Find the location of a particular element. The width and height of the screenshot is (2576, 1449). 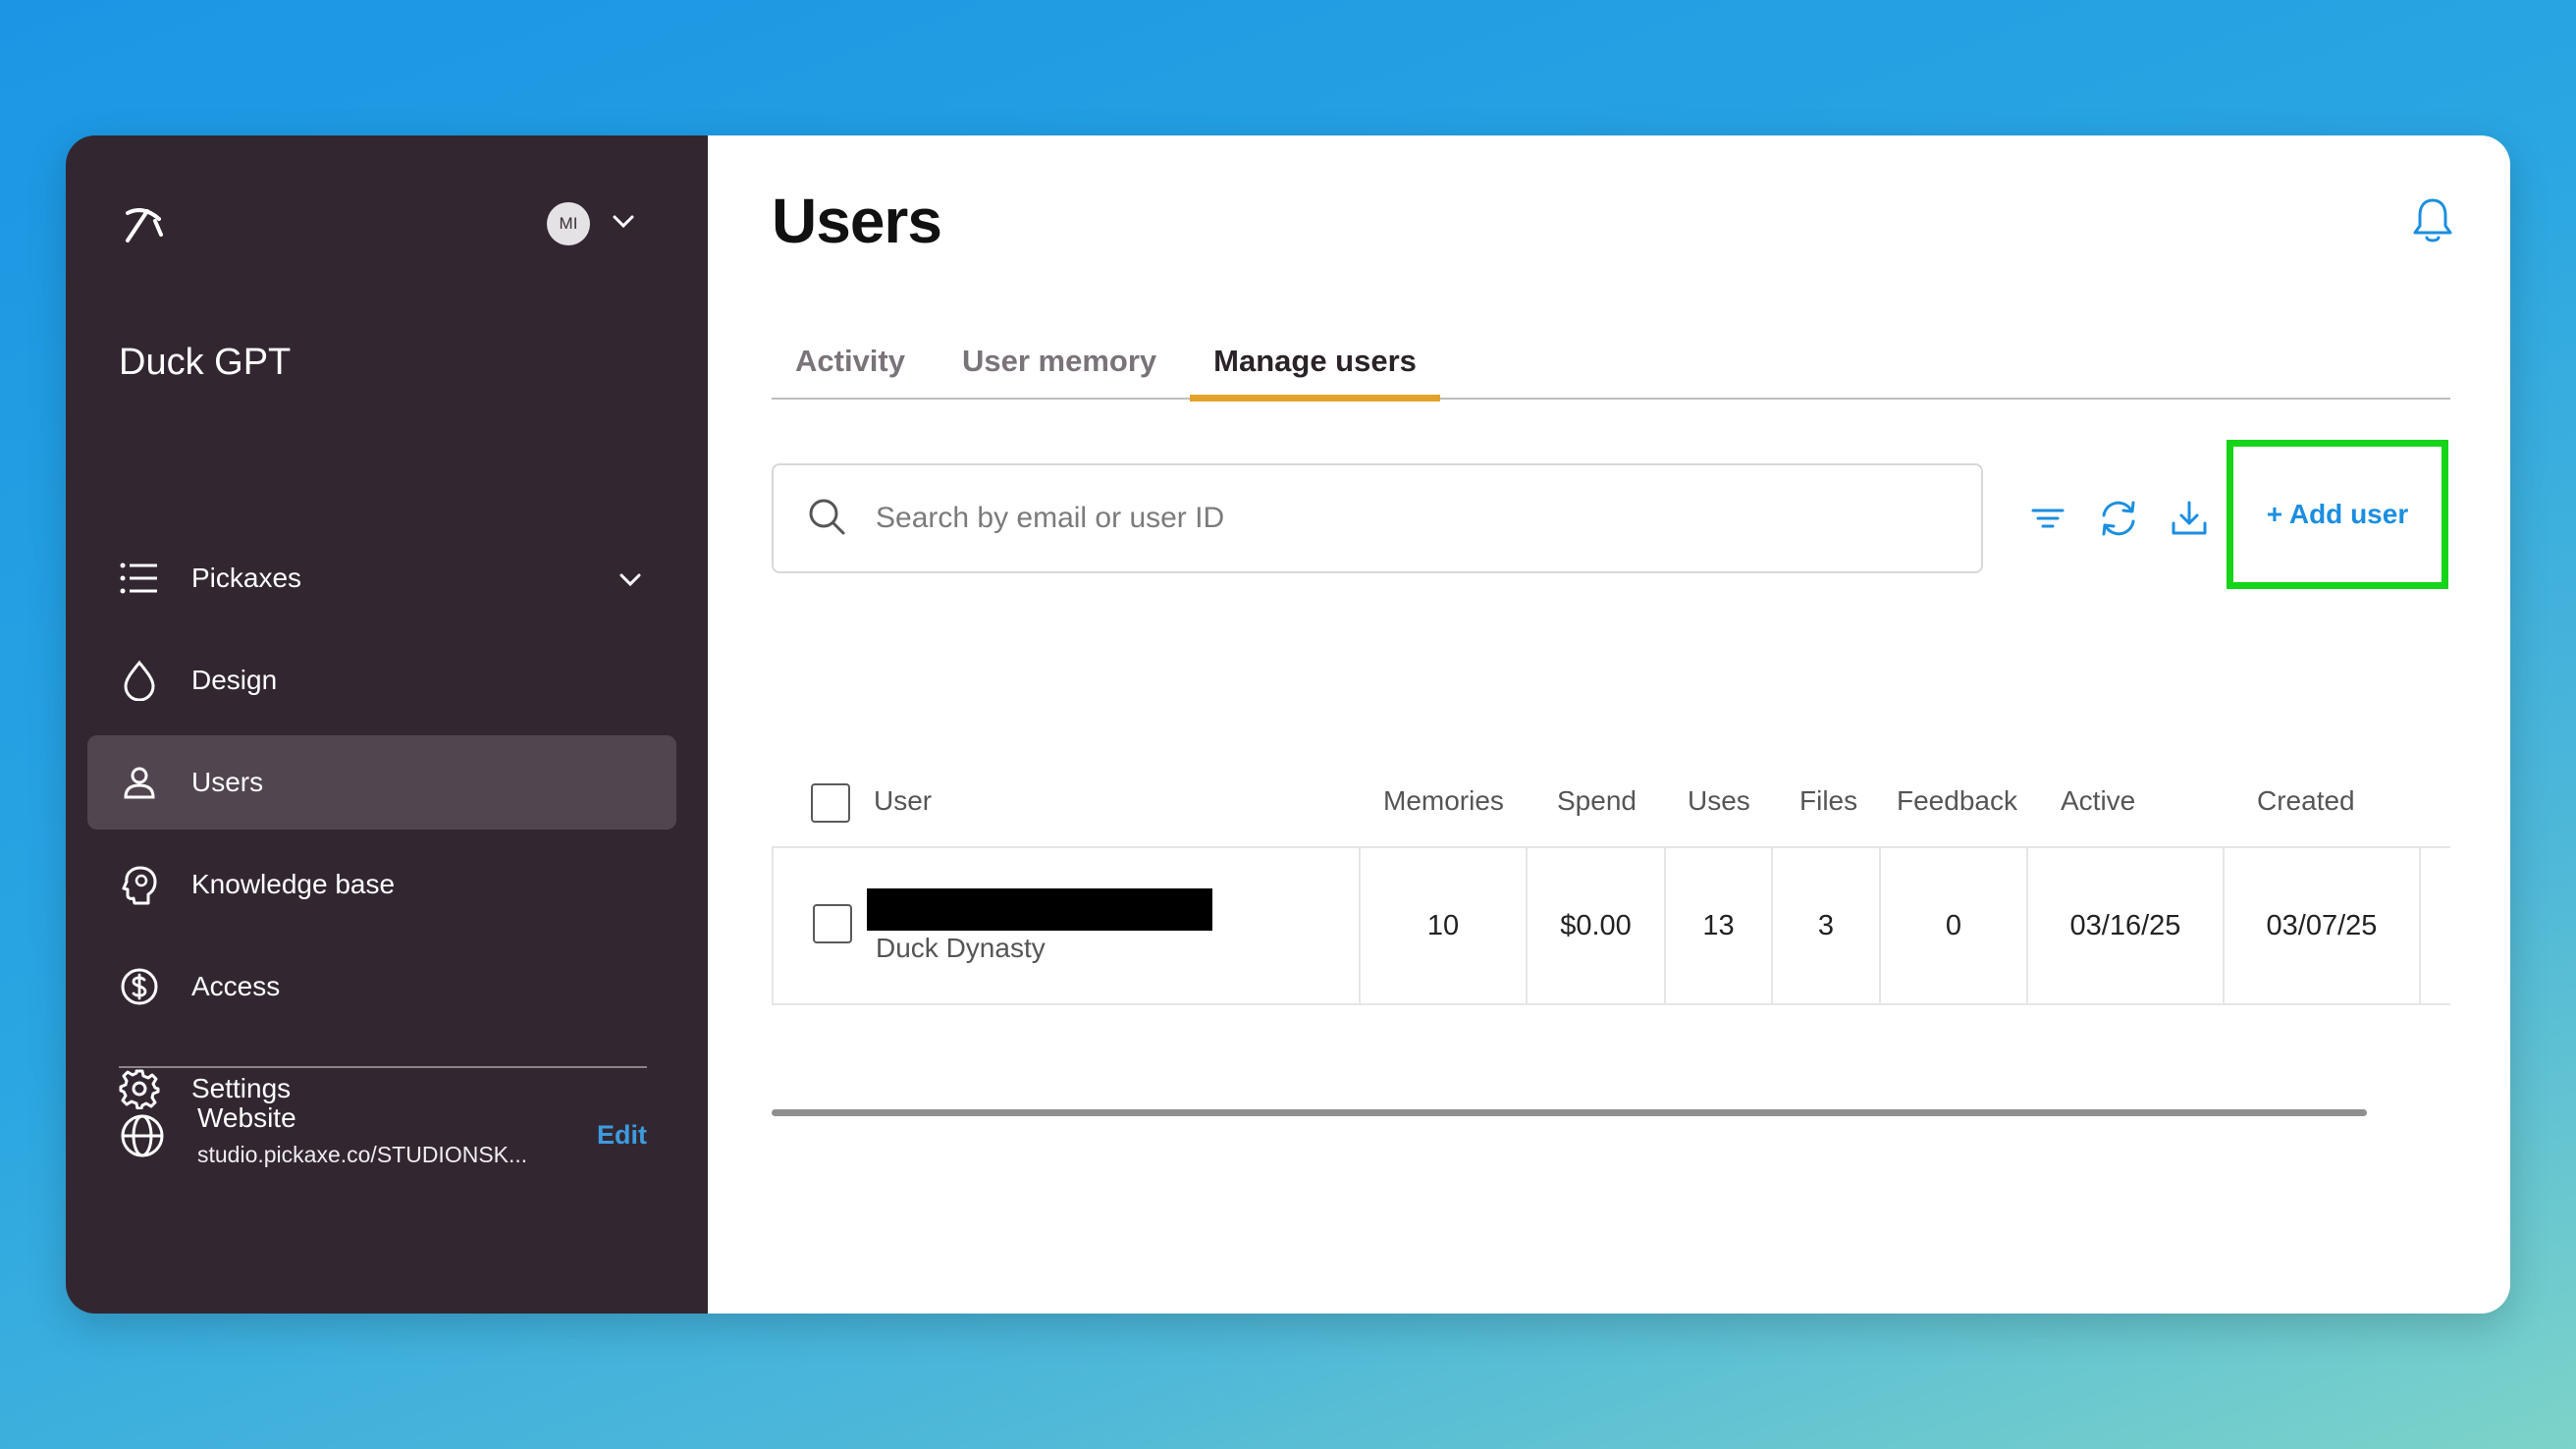

sidebar-item-label: Access is located at coordinates (236, 986).